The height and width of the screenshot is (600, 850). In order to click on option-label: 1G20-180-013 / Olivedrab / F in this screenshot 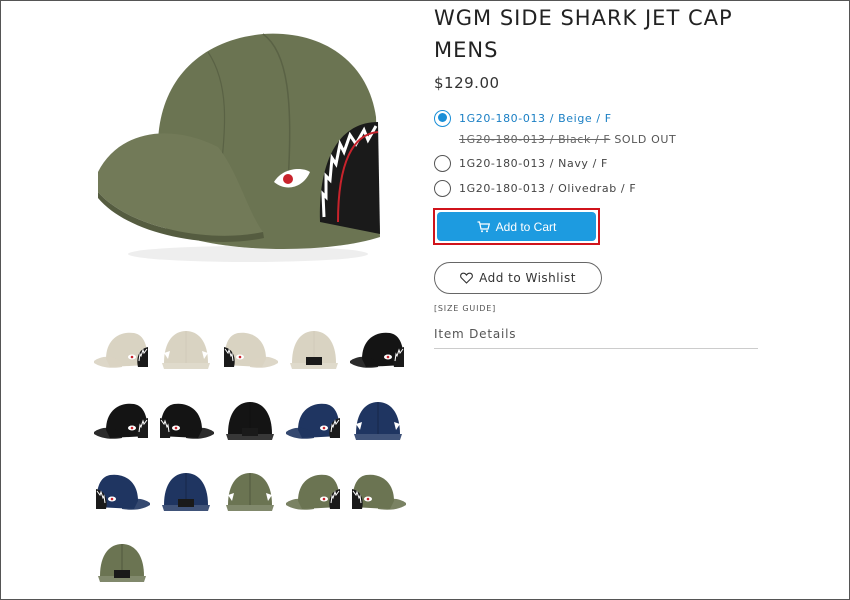, I will do `click(548, 188)`.